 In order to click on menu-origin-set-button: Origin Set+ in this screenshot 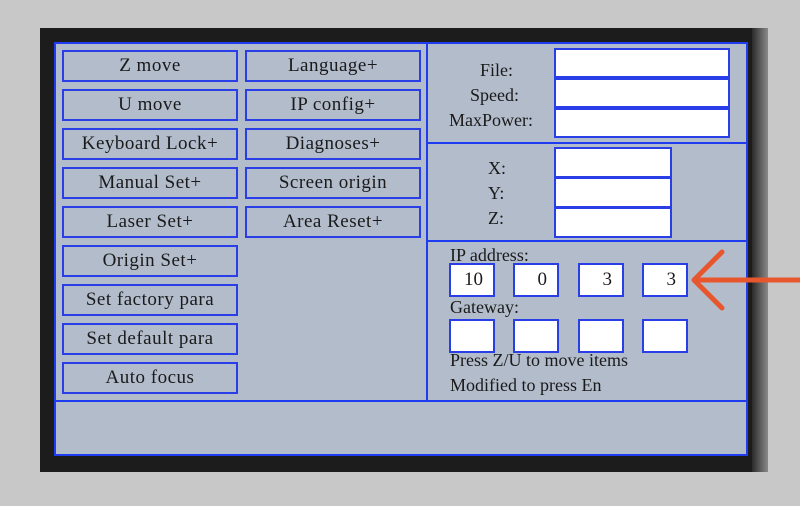, I will do `click(150, 261)`.